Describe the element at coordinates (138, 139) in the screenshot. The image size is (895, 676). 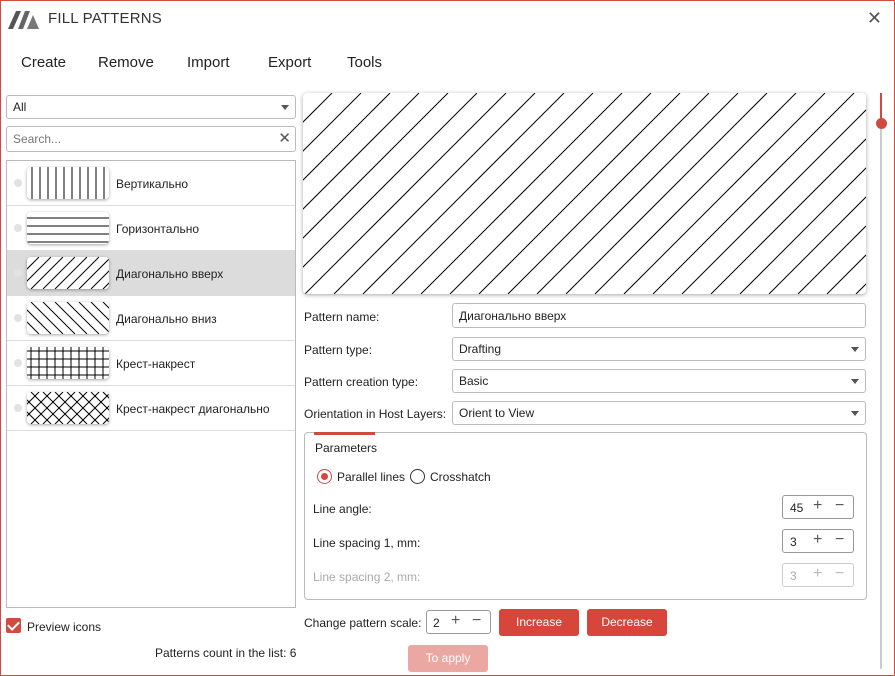
I see `search-input` at that location.